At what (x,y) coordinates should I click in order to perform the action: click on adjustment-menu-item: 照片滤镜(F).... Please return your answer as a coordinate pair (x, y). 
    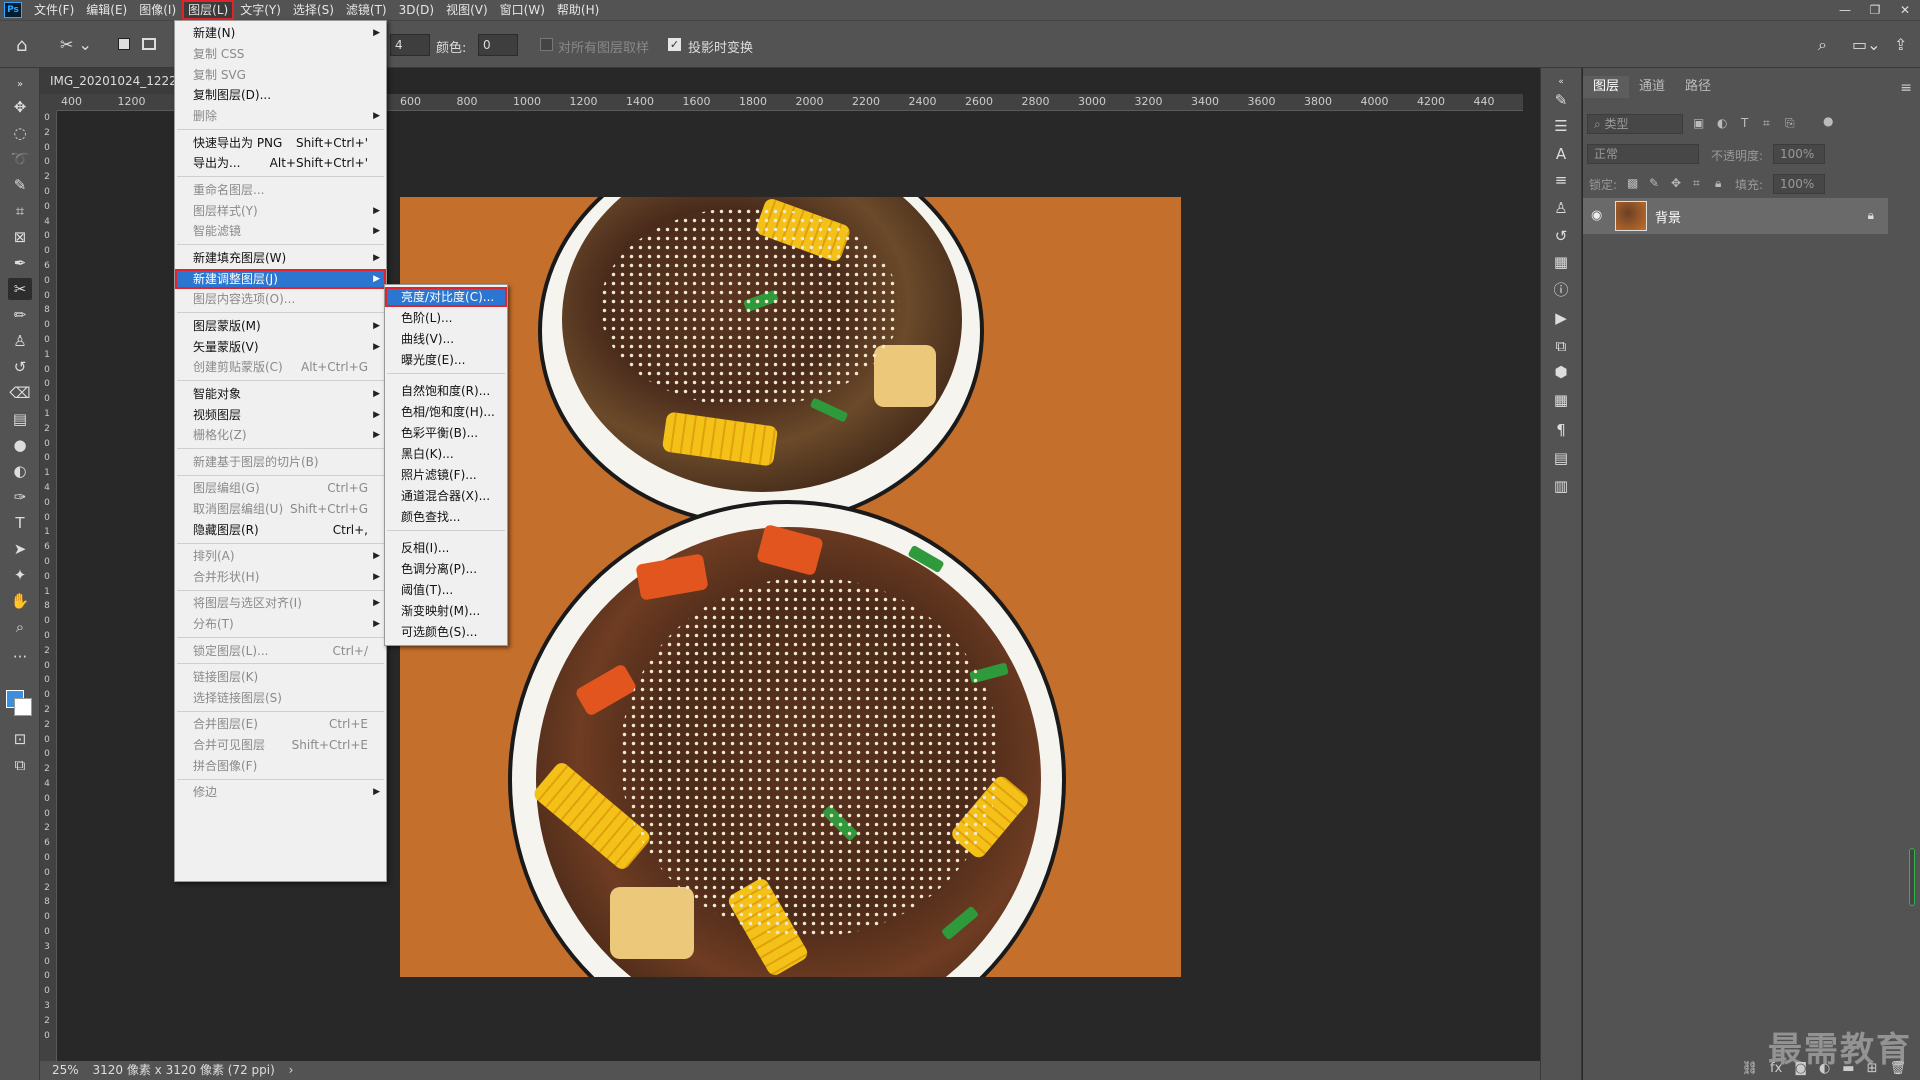
    Looking at the image, I should click on (446, 475).